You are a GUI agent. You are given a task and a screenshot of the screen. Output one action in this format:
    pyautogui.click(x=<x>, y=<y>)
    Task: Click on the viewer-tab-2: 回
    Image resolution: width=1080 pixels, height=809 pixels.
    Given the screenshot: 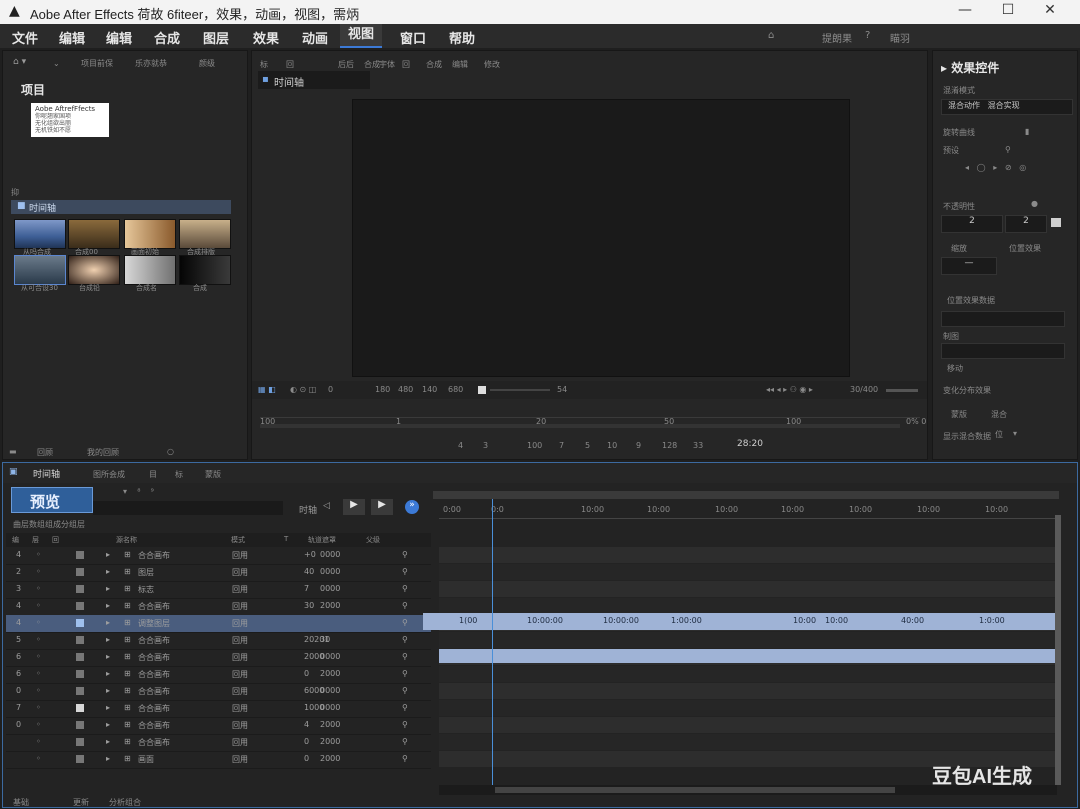 What is the action you would take?
    pyautogui.click(x=290, y=64)
    